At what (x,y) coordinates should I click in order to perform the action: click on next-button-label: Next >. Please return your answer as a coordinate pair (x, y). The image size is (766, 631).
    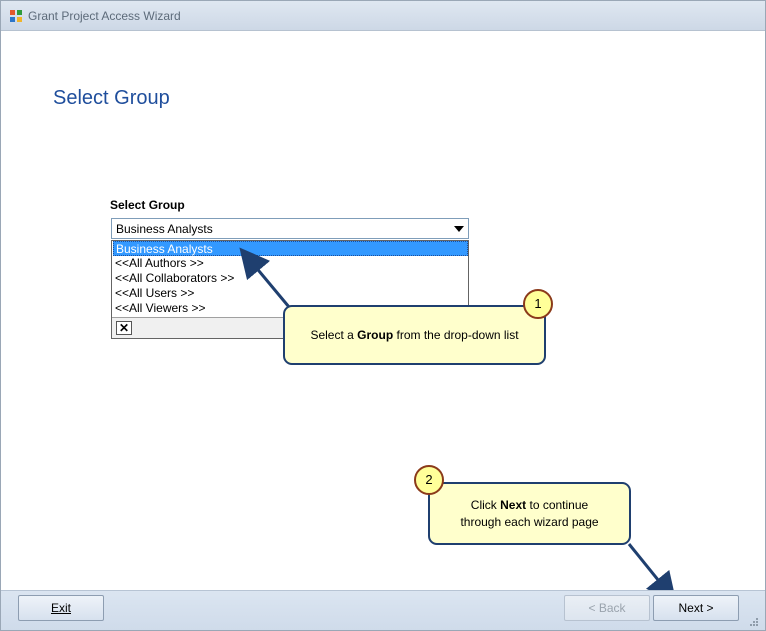
    Looking at the image, I should click on (696, 608).